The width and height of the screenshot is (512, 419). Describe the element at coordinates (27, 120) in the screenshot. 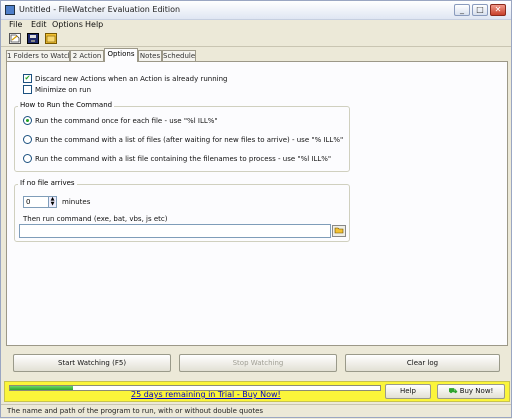

I see `run-once-per-file-radio` at that location.